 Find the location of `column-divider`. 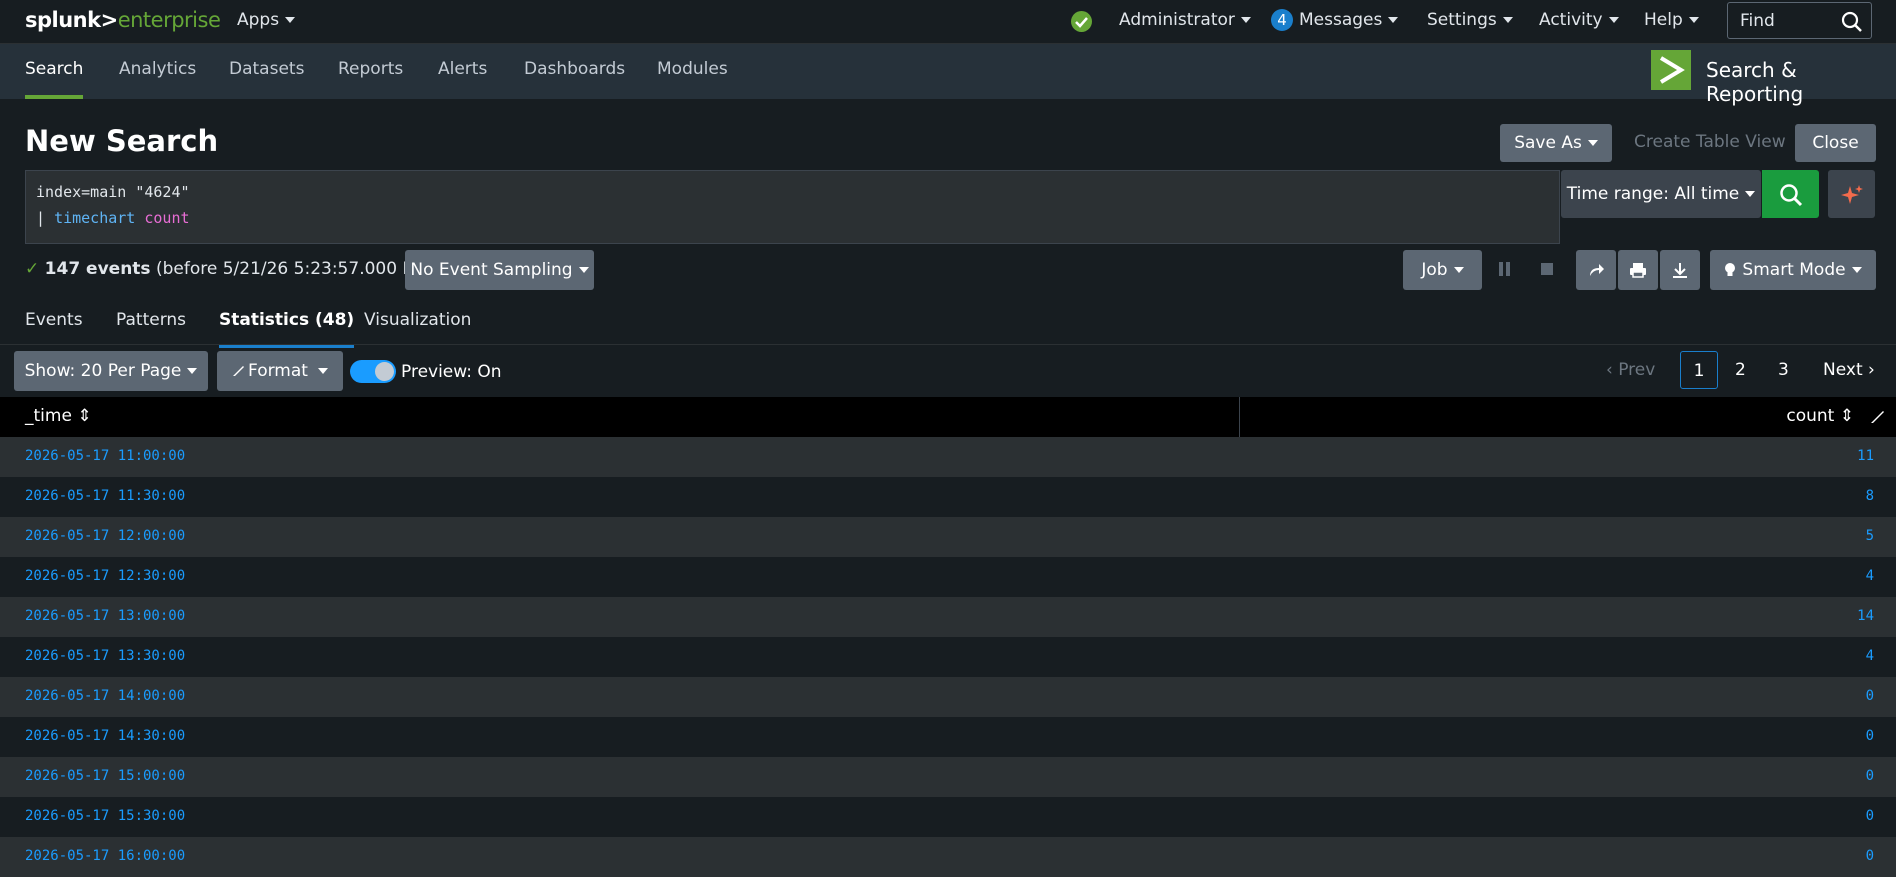

column-divider is located at coordinates (1239, 417).